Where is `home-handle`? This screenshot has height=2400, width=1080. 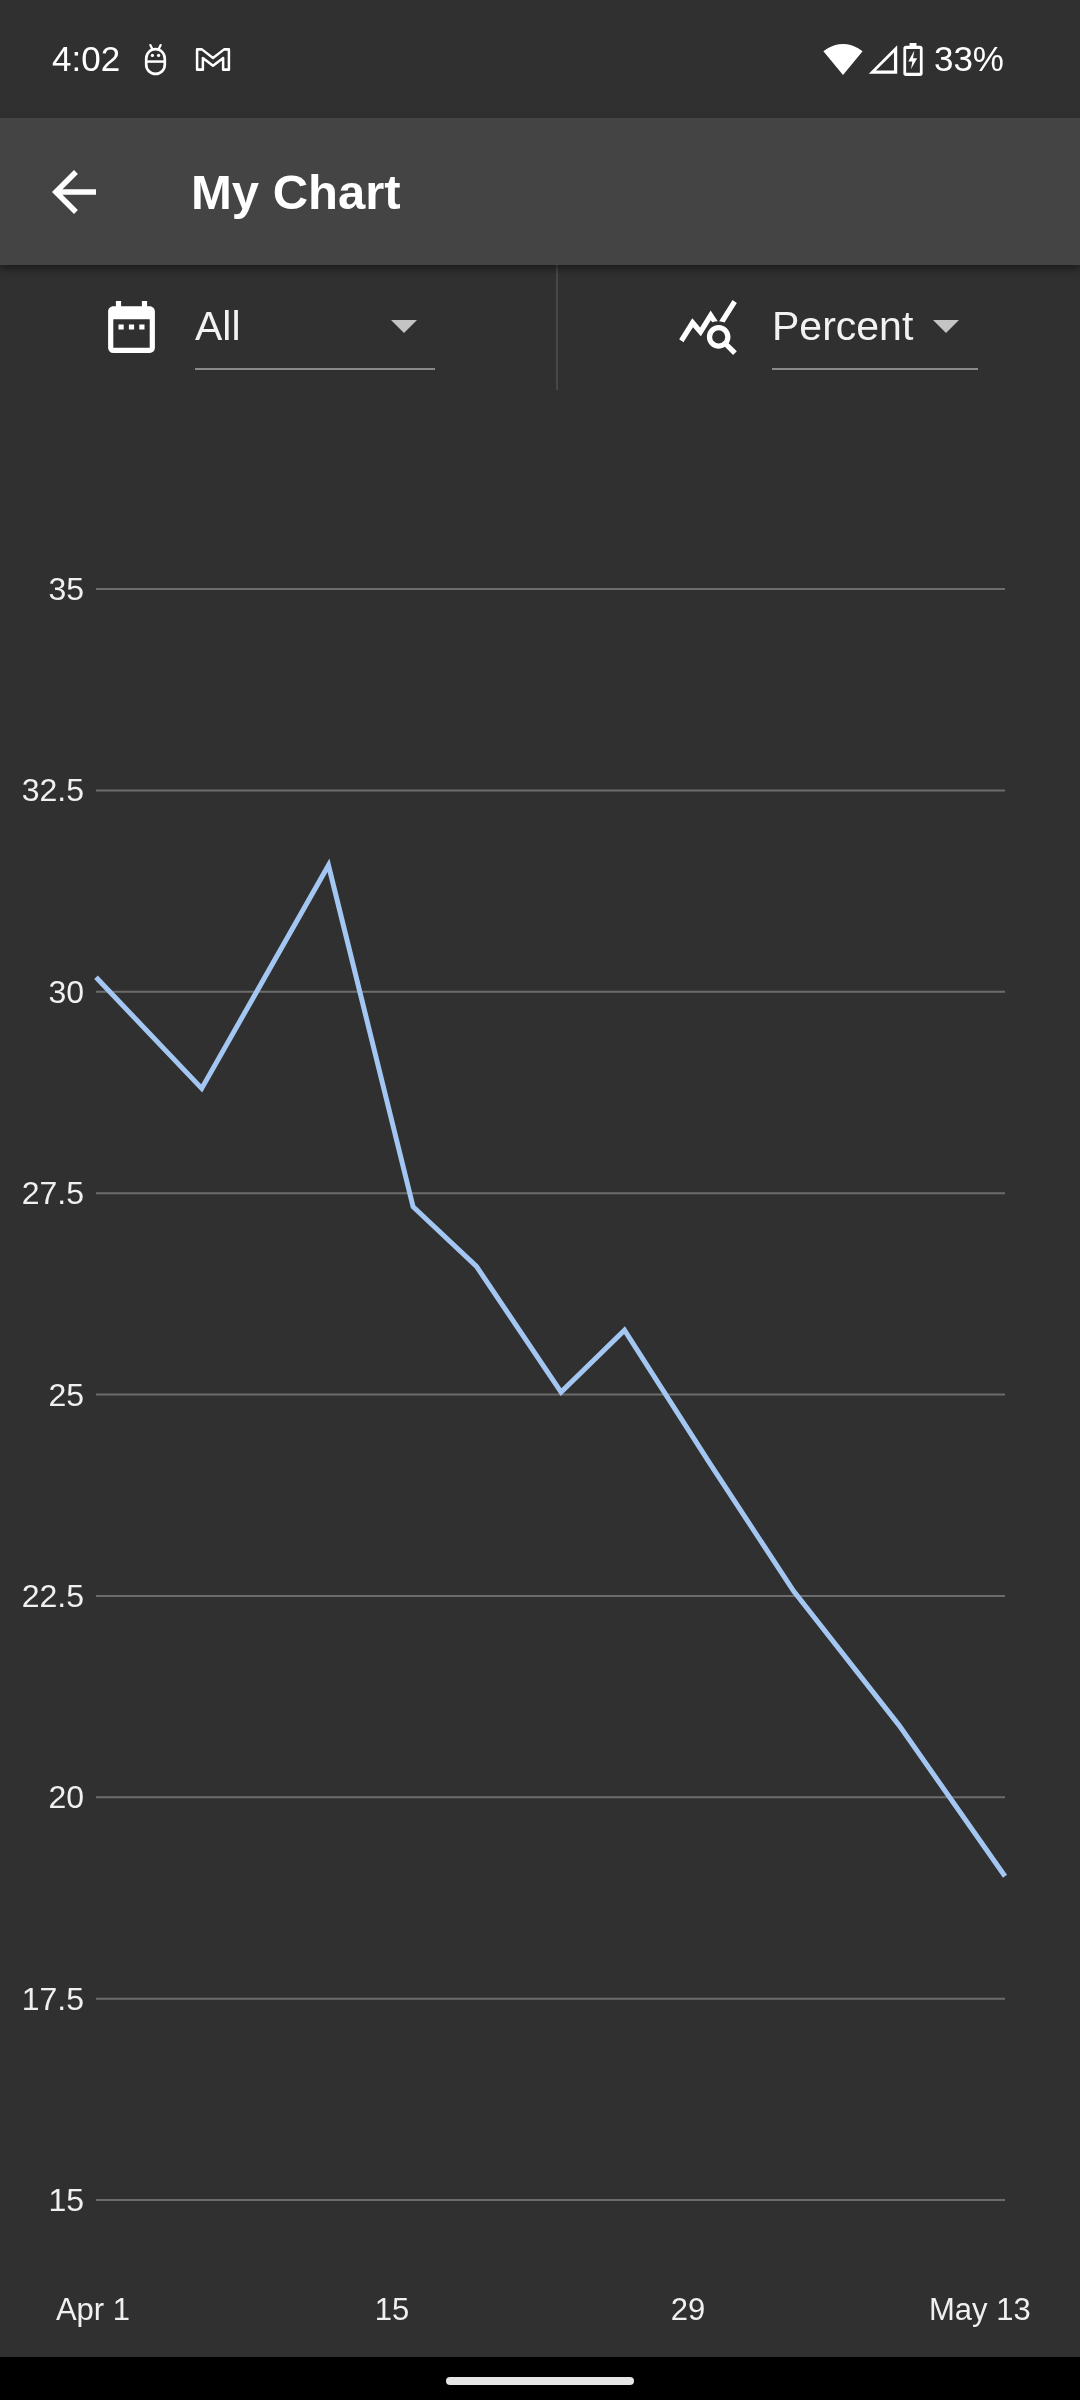 home-handle is located at coordinates (540, 2381).